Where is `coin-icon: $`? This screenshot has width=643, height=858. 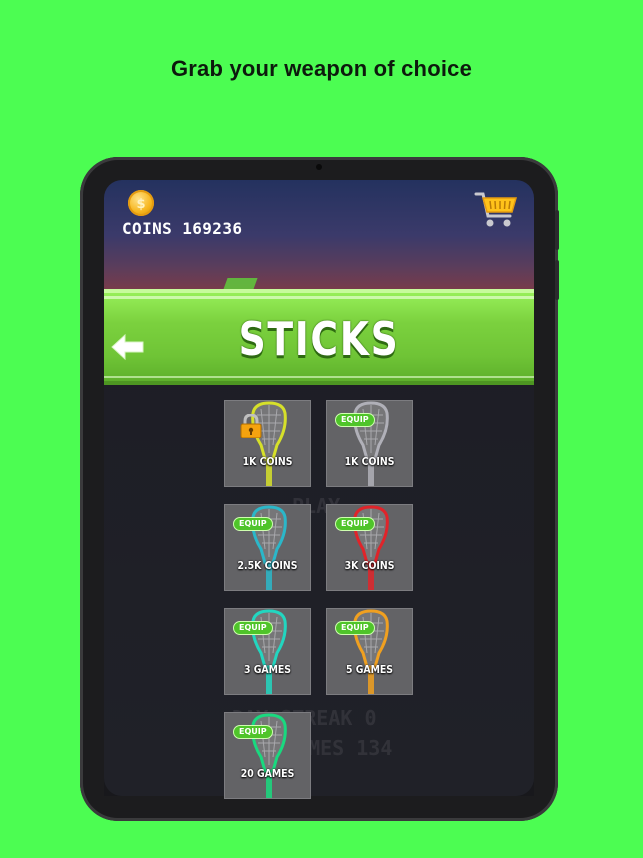 coin-icon: $ is located at coordinates (141, 203).